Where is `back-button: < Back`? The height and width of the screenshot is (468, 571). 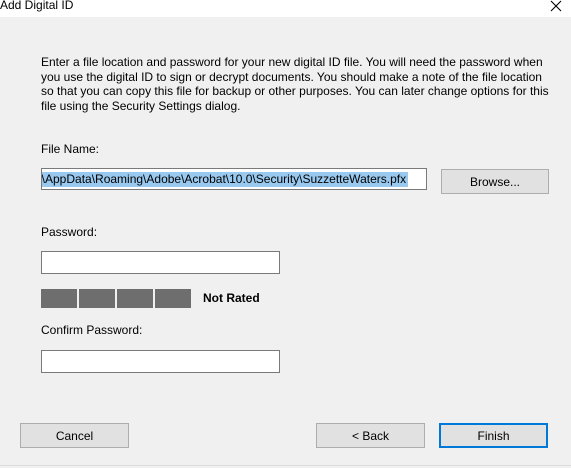 back-button: < Back is located at coordinates (370, 435).